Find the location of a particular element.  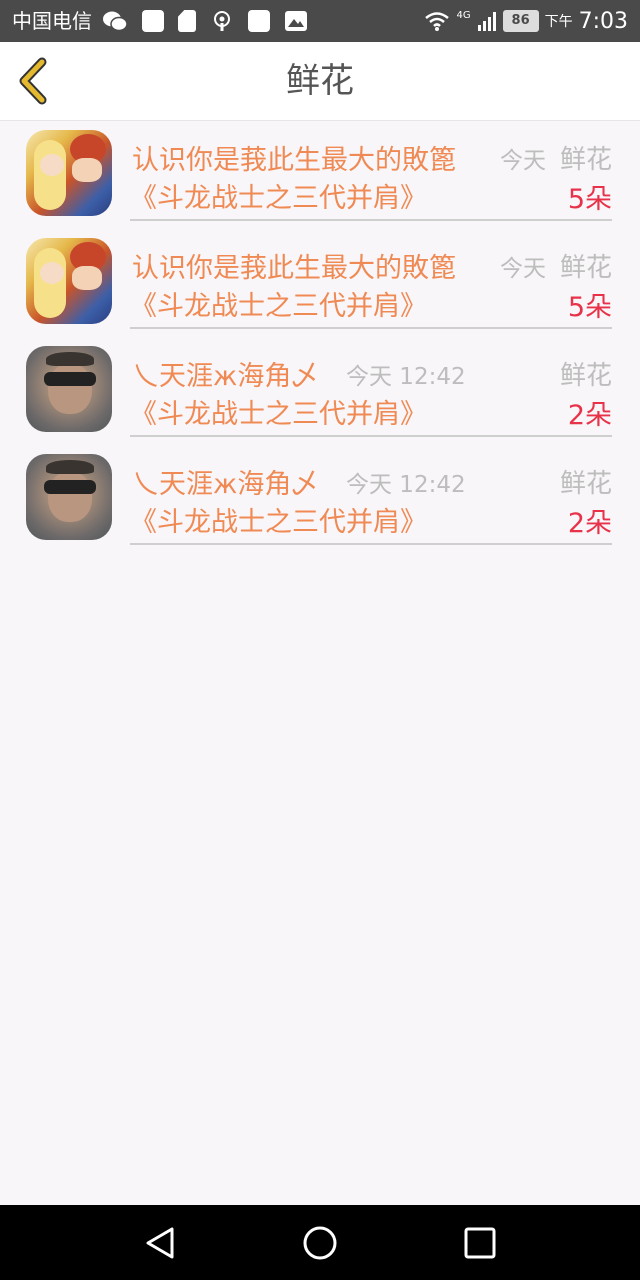

triangle-back-icon is located at coordinates (160, 1243).